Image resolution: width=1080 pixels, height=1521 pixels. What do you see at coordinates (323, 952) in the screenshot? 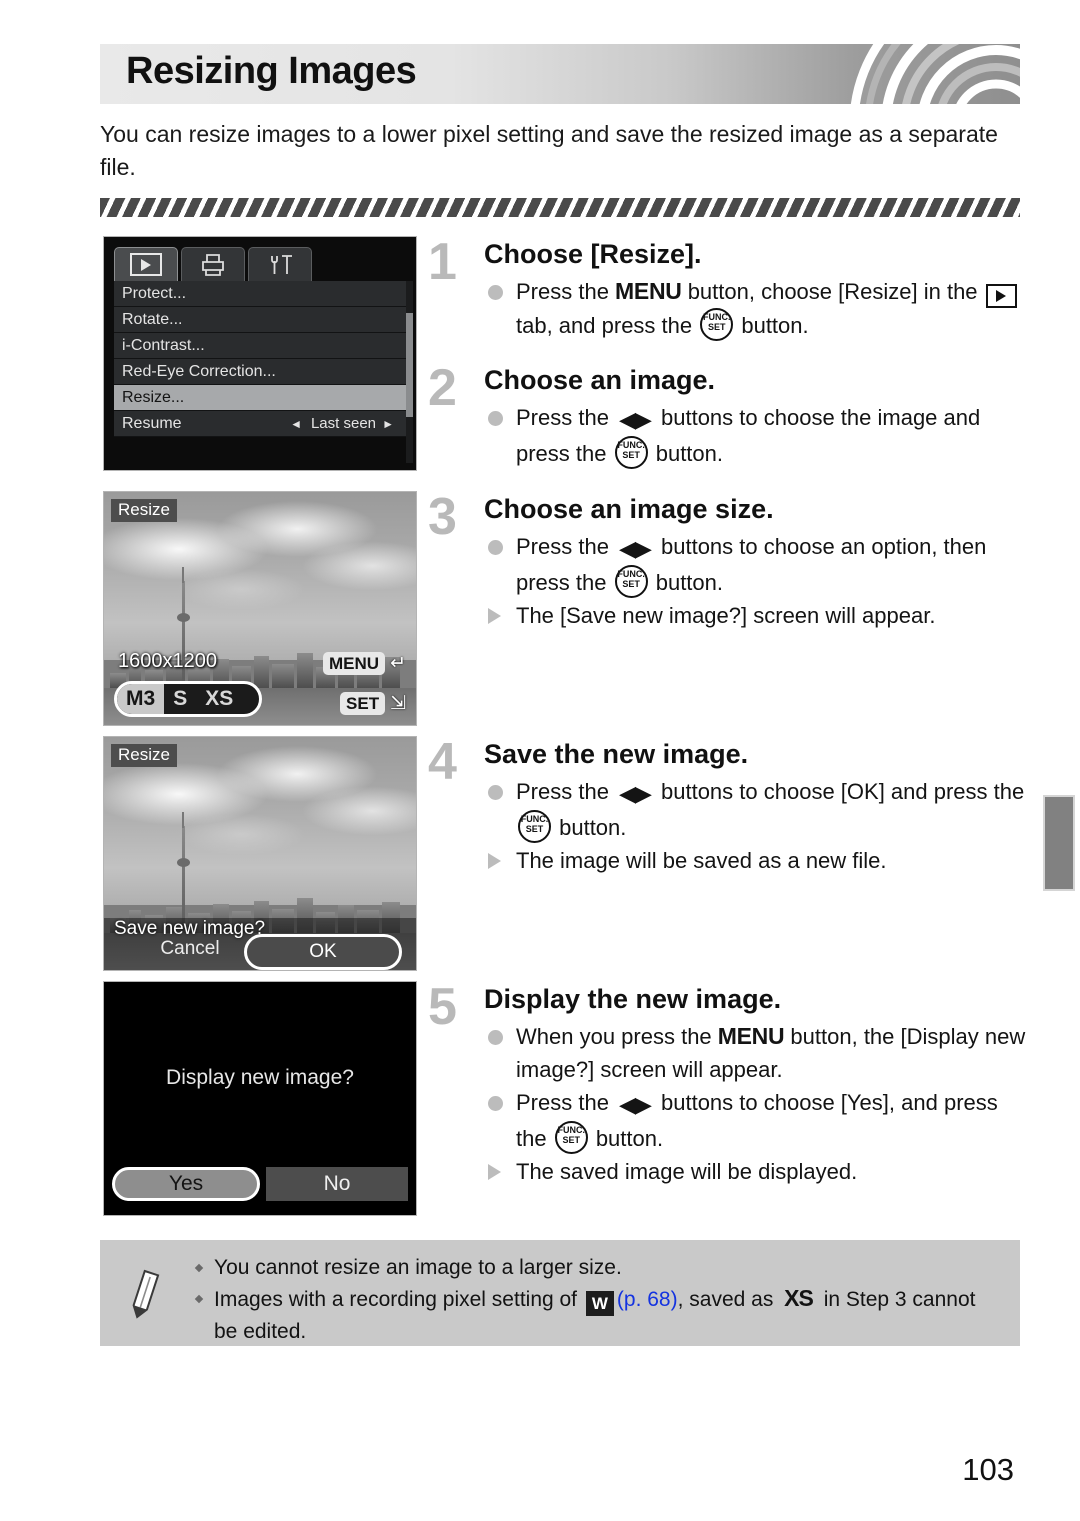
I see `ok-button: OK` at bounding box center [323, 952].